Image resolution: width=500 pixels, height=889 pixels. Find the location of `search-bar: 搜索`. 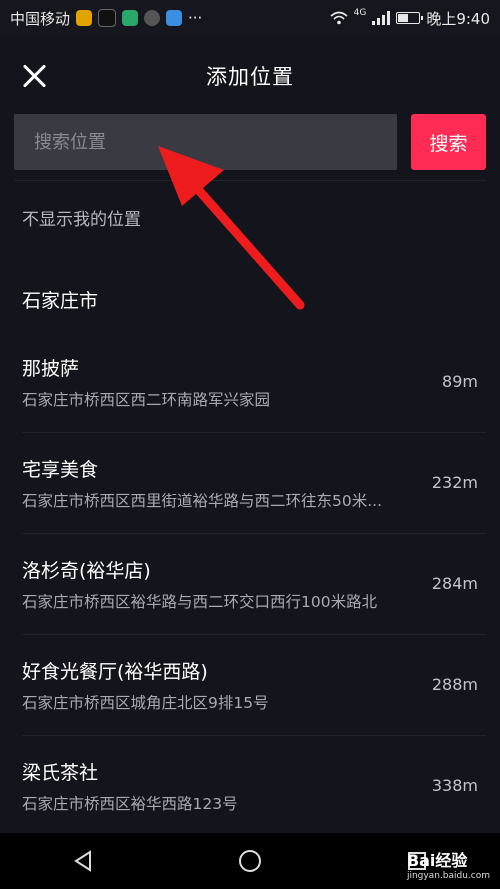

search-bar: 搜索 is located at coordinates (250, 142).